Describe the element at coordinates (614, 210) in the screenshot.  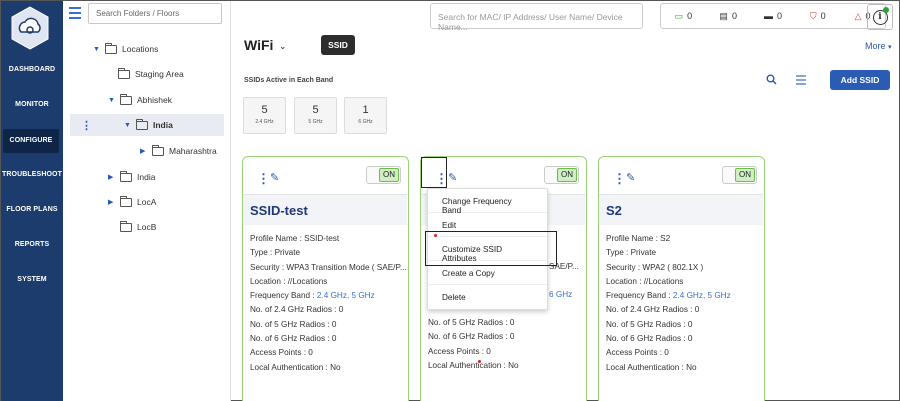
I see `ssid-name: S2` at that location.